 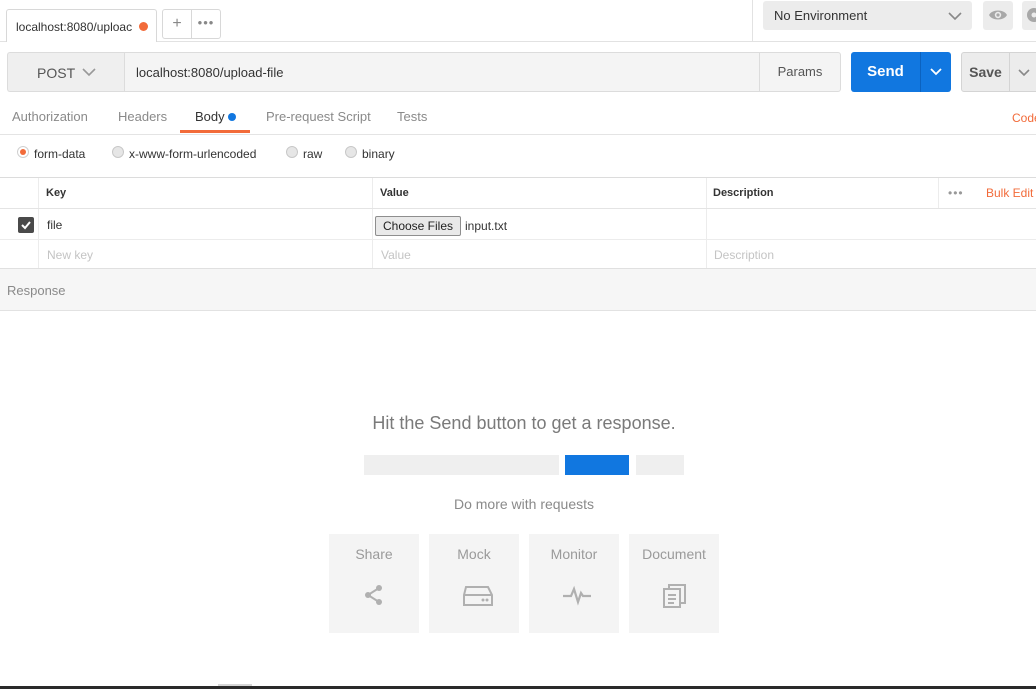 What do you see at coordinates (574, 554) in the screenshot?
I see `card-label: Monitor` at bounding box center [574, 554].